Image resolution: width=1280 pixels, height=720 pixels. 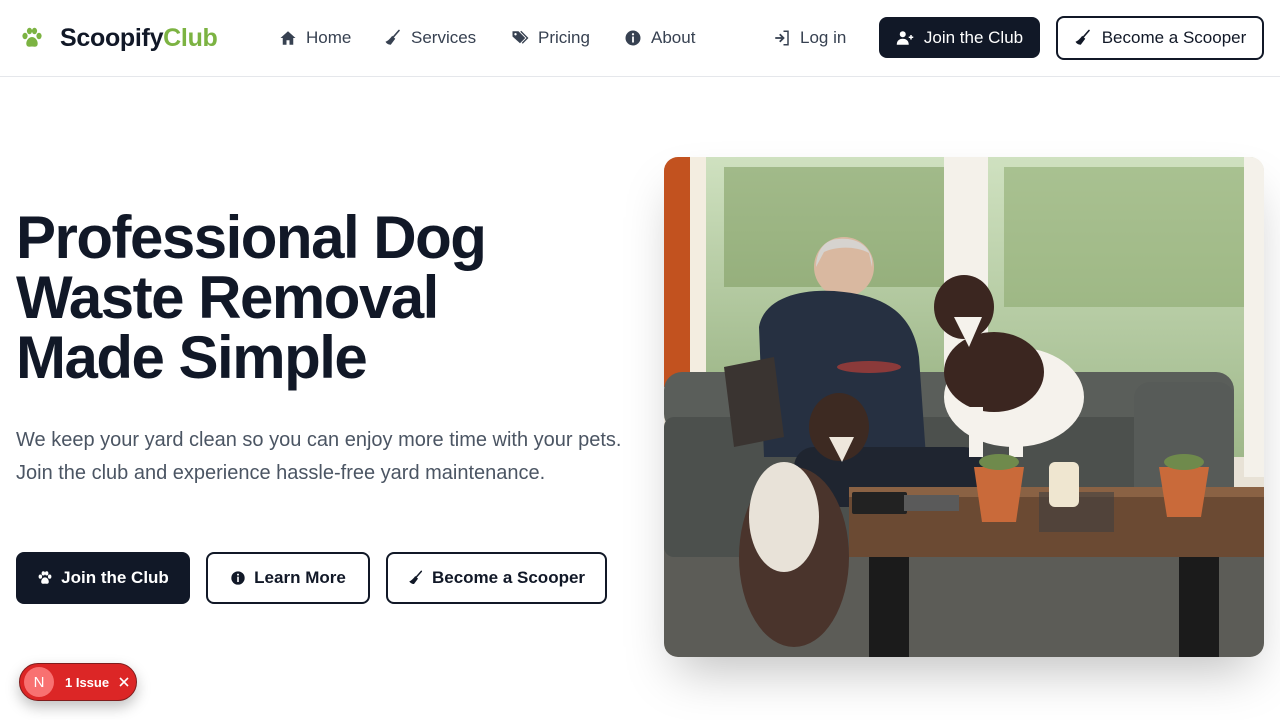 I want to click on close-icon, so click(x=124, y=682).